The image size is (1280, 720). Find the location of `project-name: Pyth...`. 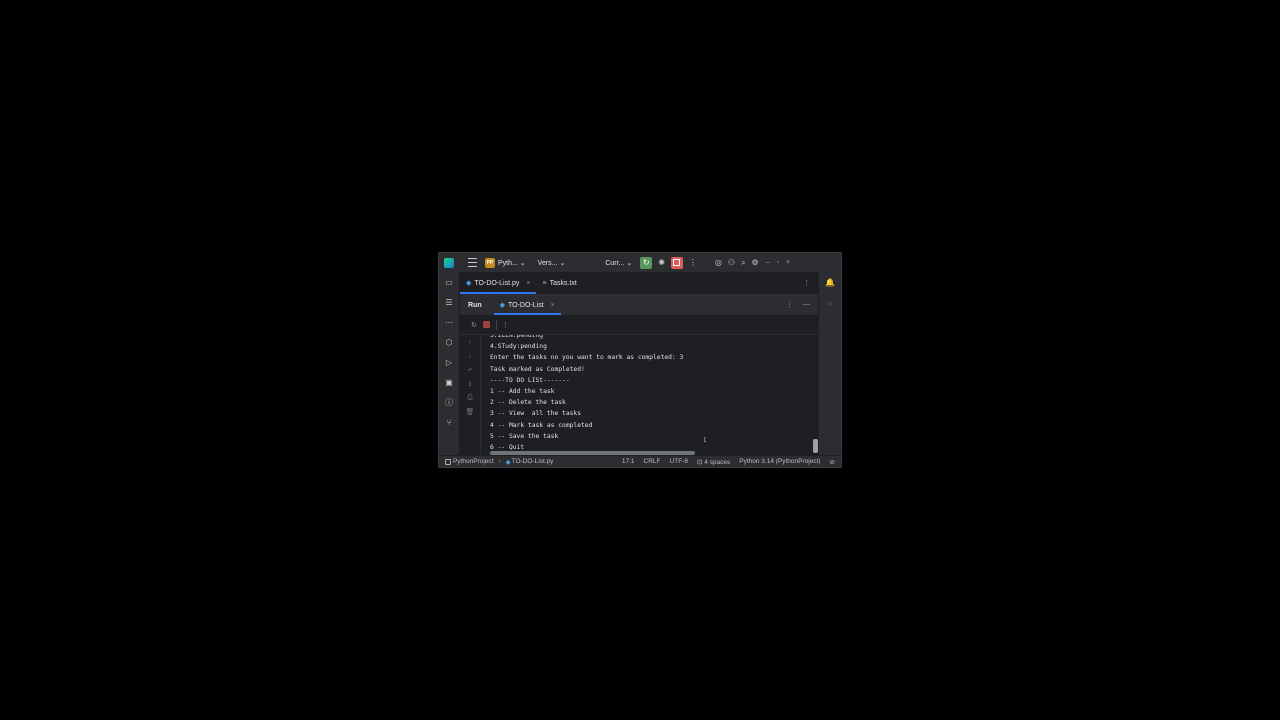

project-name: Pyth... is located at coordinates (508, 263).